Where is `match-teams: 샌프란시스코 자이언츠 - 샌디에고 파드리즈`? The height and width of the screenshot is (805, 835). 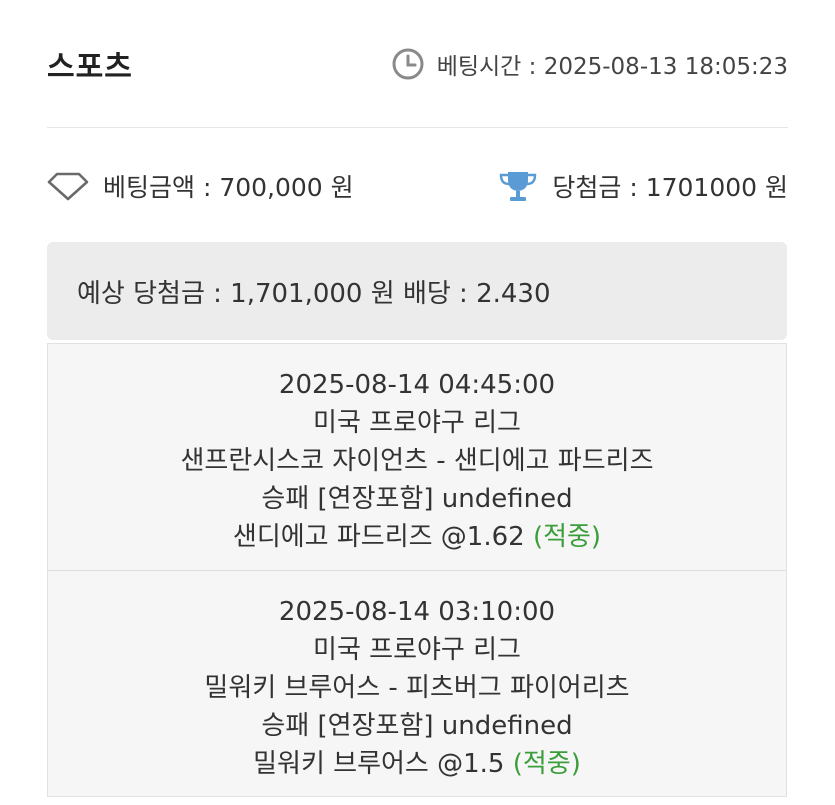 match-teams: 샌프란시스코 자이언츠 - 샌디에고 파드리즈 is located at coordinates (417, 461).